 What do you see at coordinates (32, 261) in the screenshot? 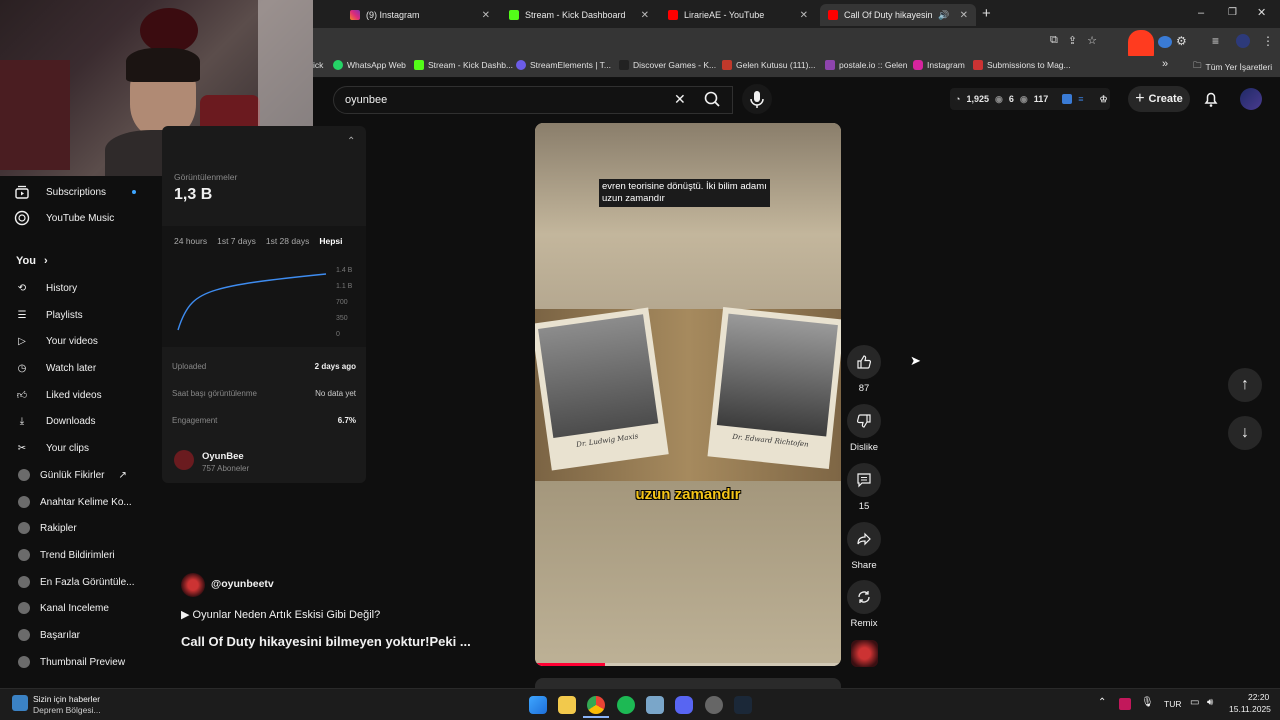
I see `sidebar-section-you: You ›` at bounding box center [32, 261].